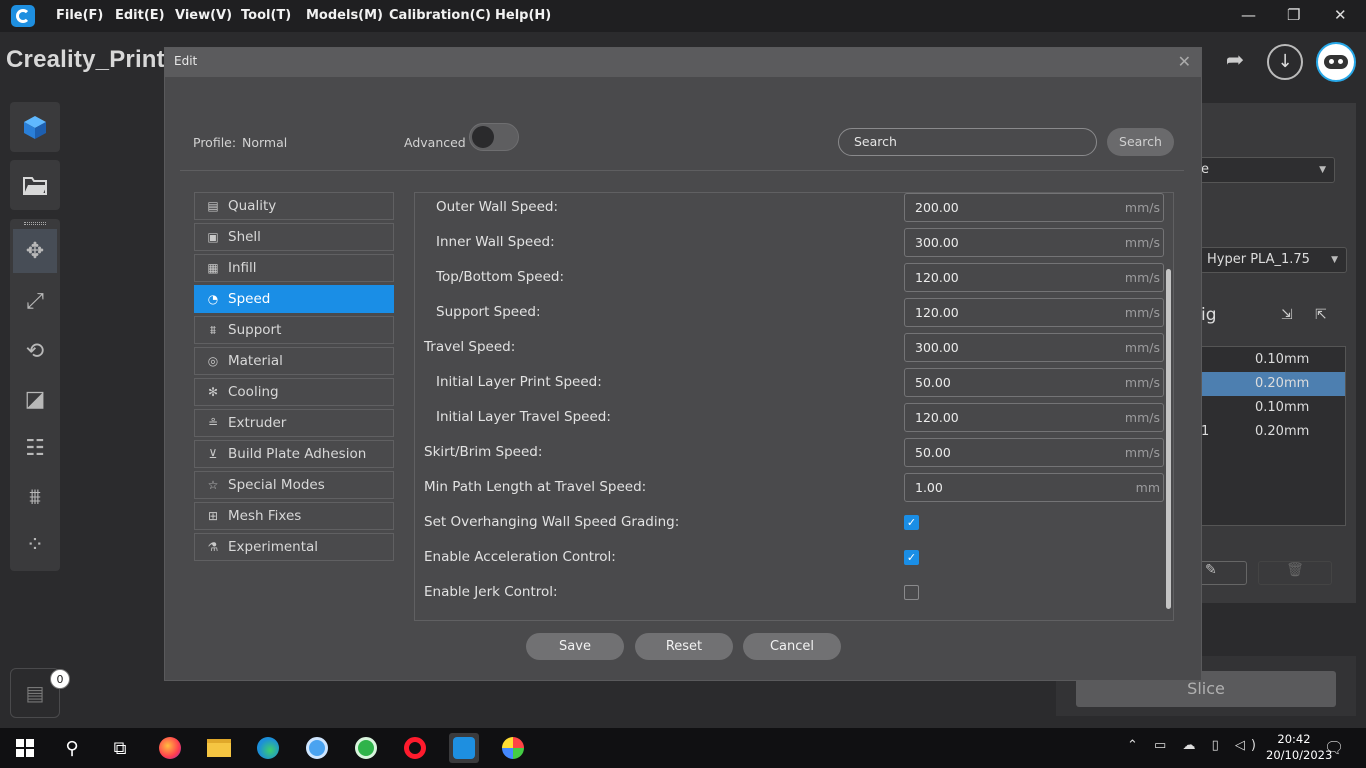 This screenshot has width=1366, height=768. What do you see at coordinates (937, 347) in the screenshot?
I see `setting-value: 300.00` at bounding box center [937, 347].